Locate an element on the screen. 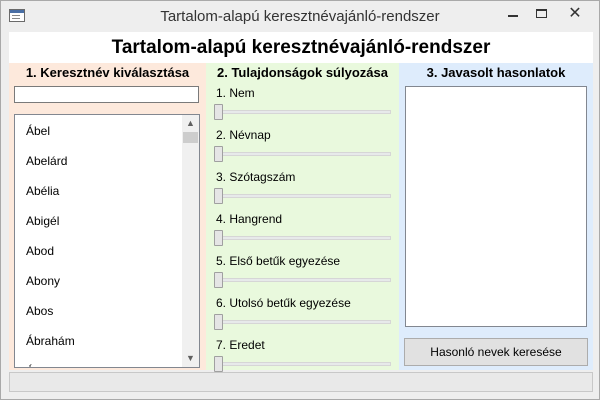 The height and width of the screenshot is (400, 600). name-list-scrollbar: ▲ ▼ is located at coordinates (190, 241).